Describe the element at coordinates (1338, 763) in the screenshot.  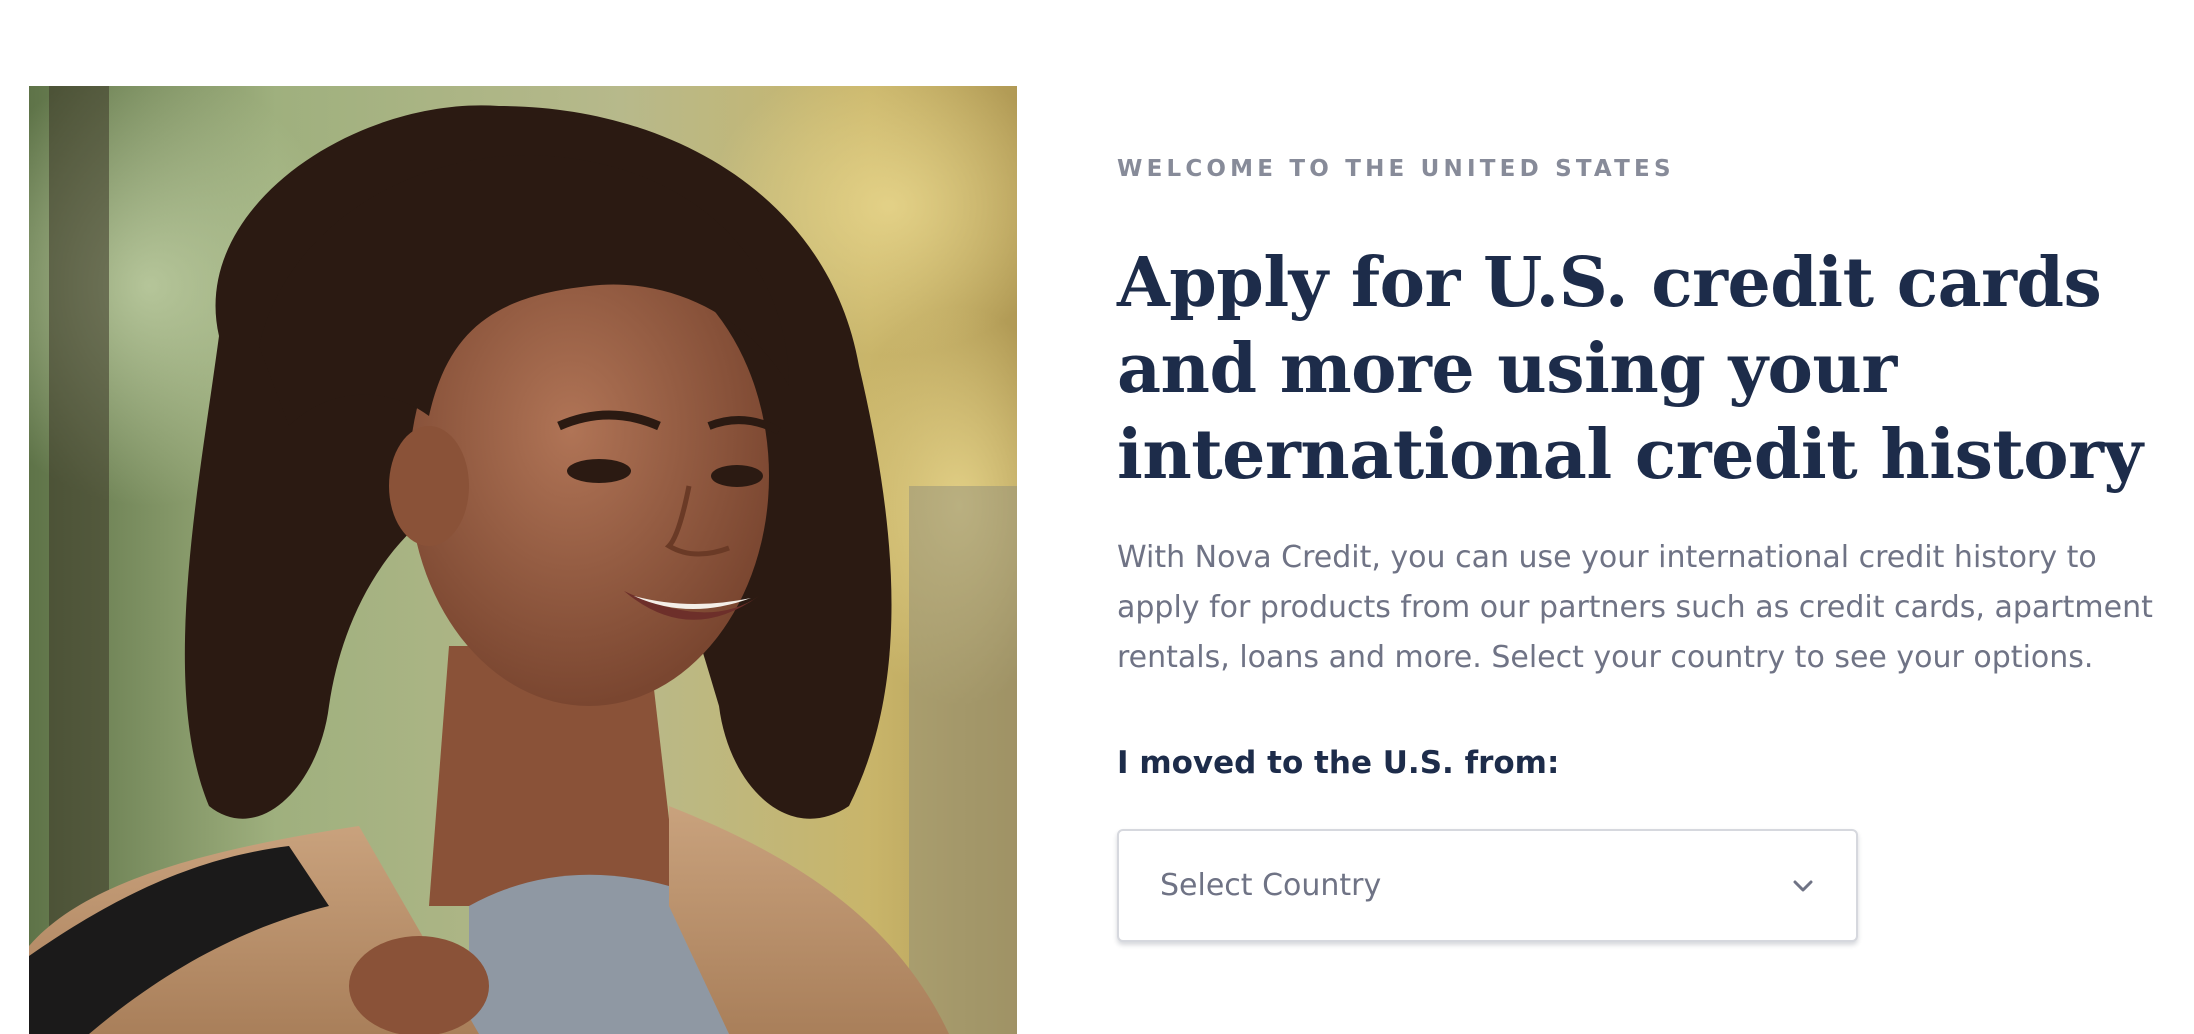
I see `country-select-label: I moved to the U.S. from:` at that location.